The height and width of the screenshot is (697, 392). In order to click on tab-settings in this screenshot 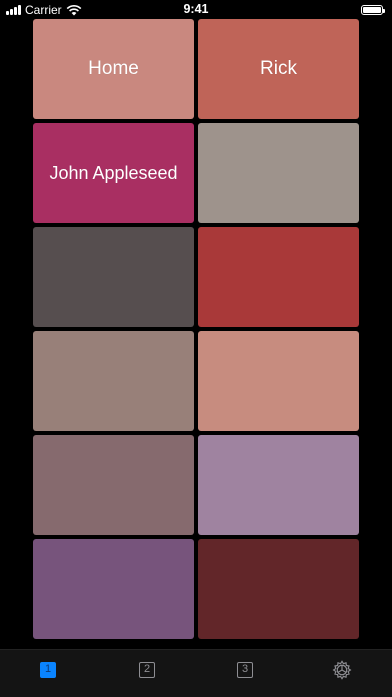, I will do `click(342, 670)`.